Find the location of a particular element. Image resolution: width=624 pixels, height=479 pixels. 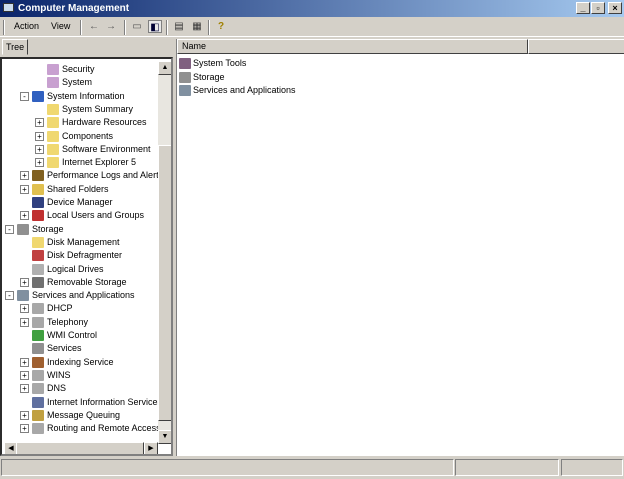

tree-item-label: Software Environment is located at coordinates (106, 148).